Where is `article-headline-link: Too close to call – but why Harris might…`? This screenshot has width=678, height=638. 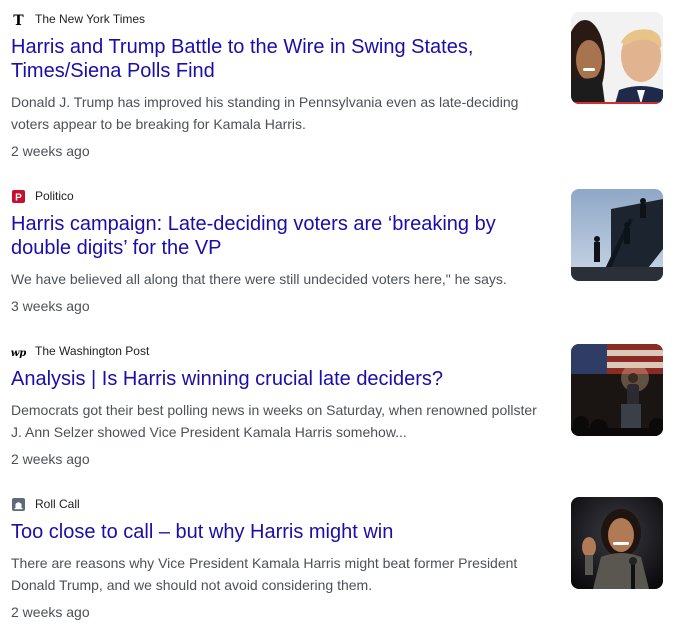
article-headline-link: Too close to call – but why Harris might… is located at coordinates (278, 532).